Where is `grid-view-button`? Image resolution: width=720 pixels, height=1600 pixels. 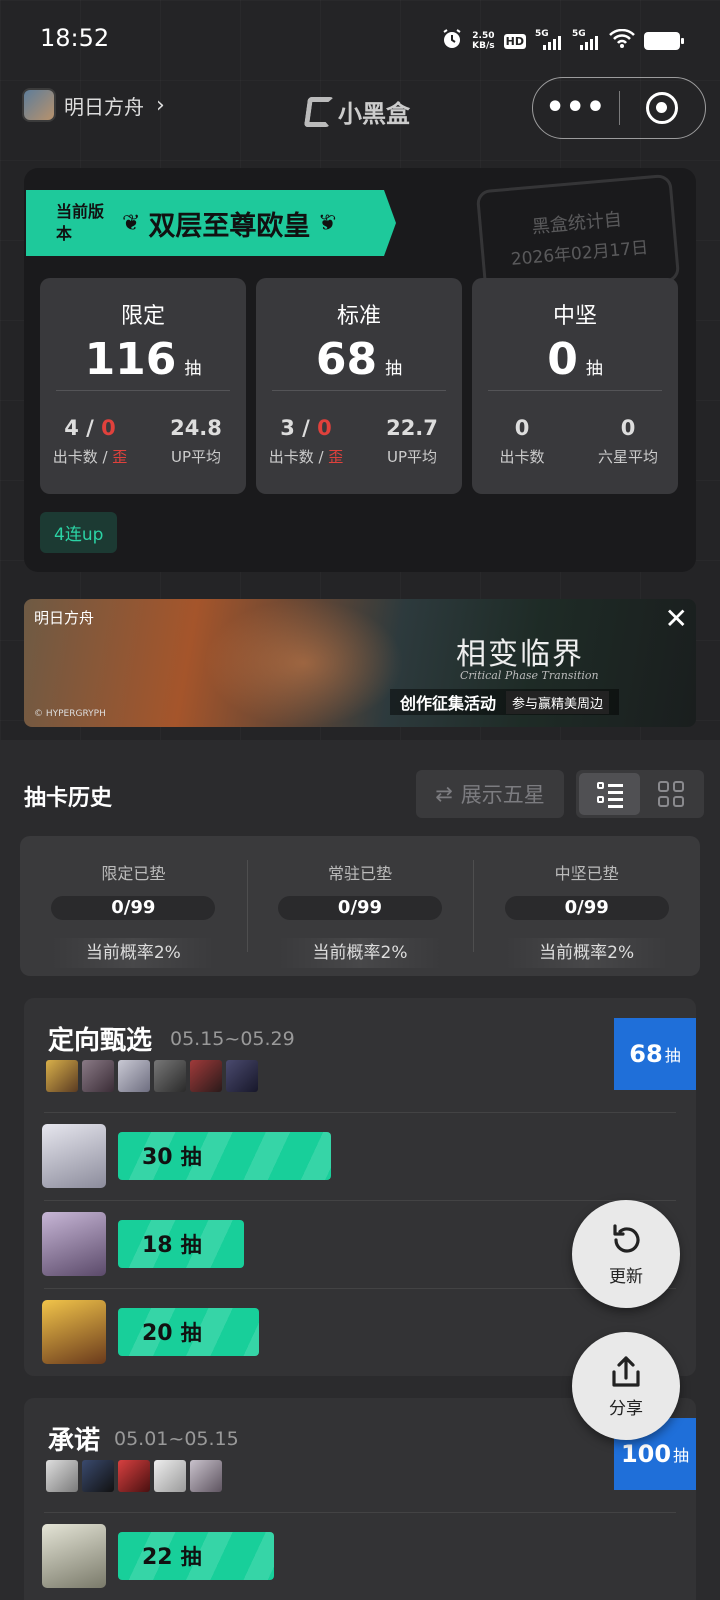
grid-view-button is located at coordinates (670, 794).